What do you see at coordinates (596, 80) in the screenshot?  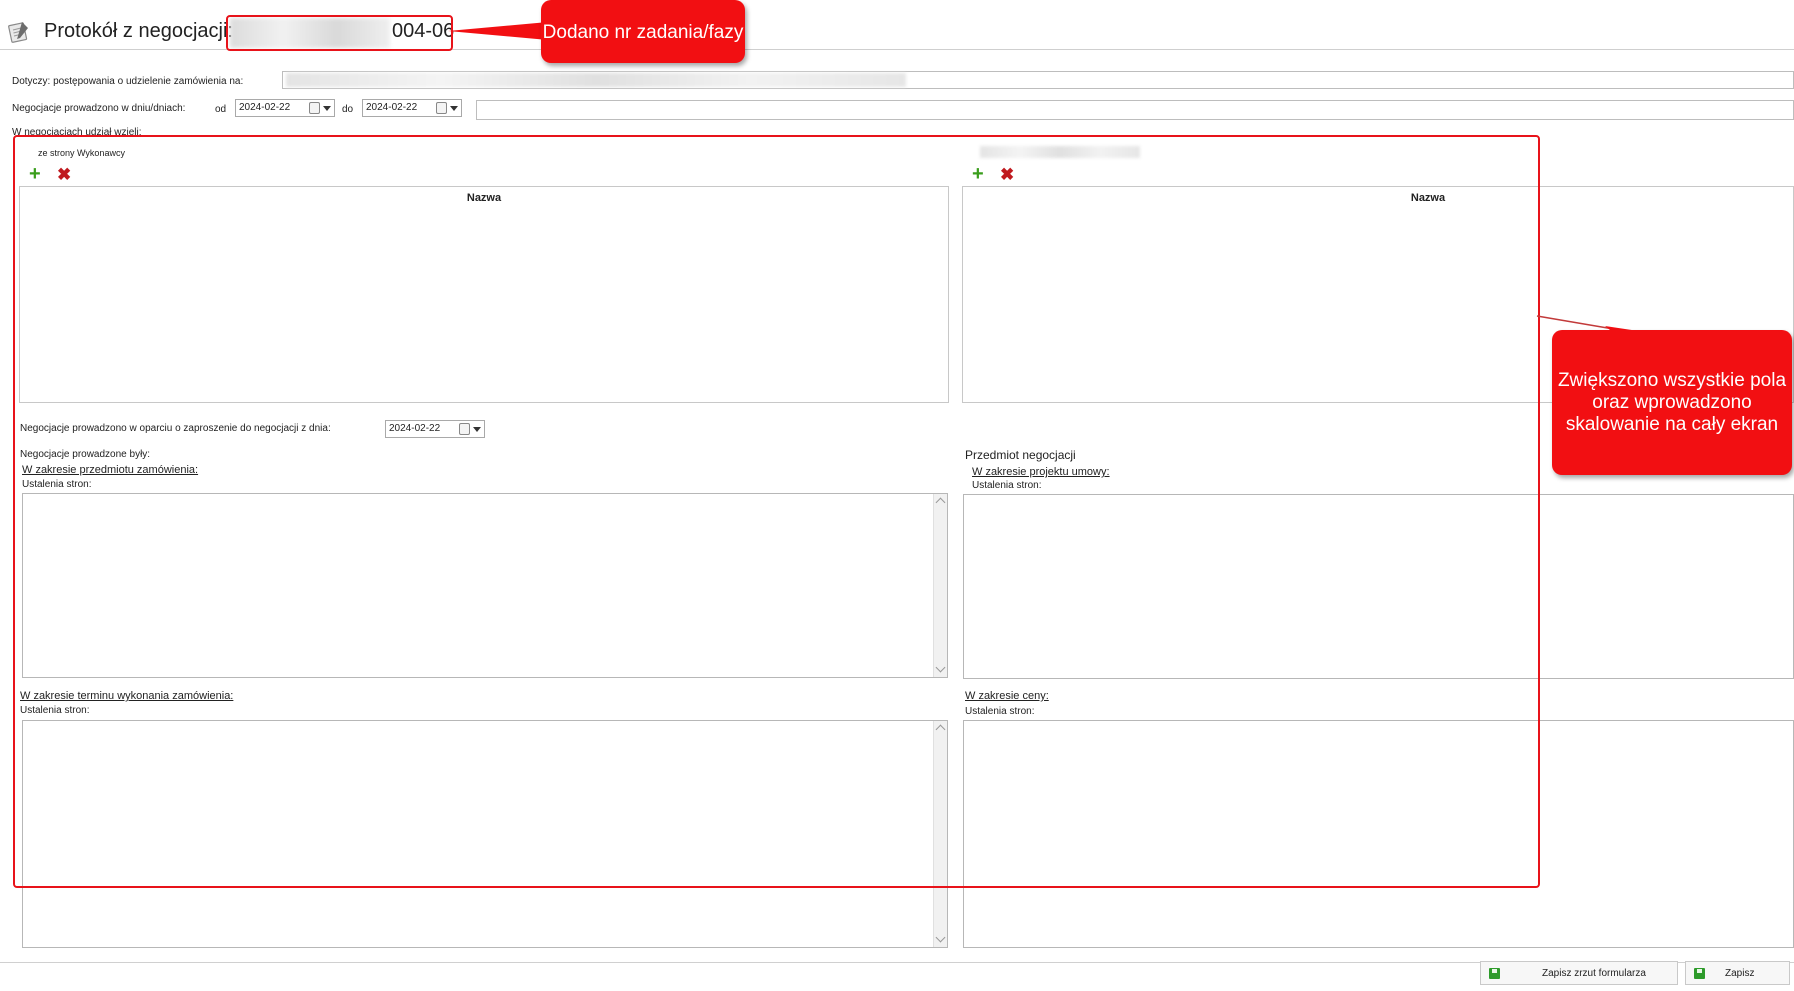 I see `dotyczy-redacted-value` at bounding box center [596, 80].